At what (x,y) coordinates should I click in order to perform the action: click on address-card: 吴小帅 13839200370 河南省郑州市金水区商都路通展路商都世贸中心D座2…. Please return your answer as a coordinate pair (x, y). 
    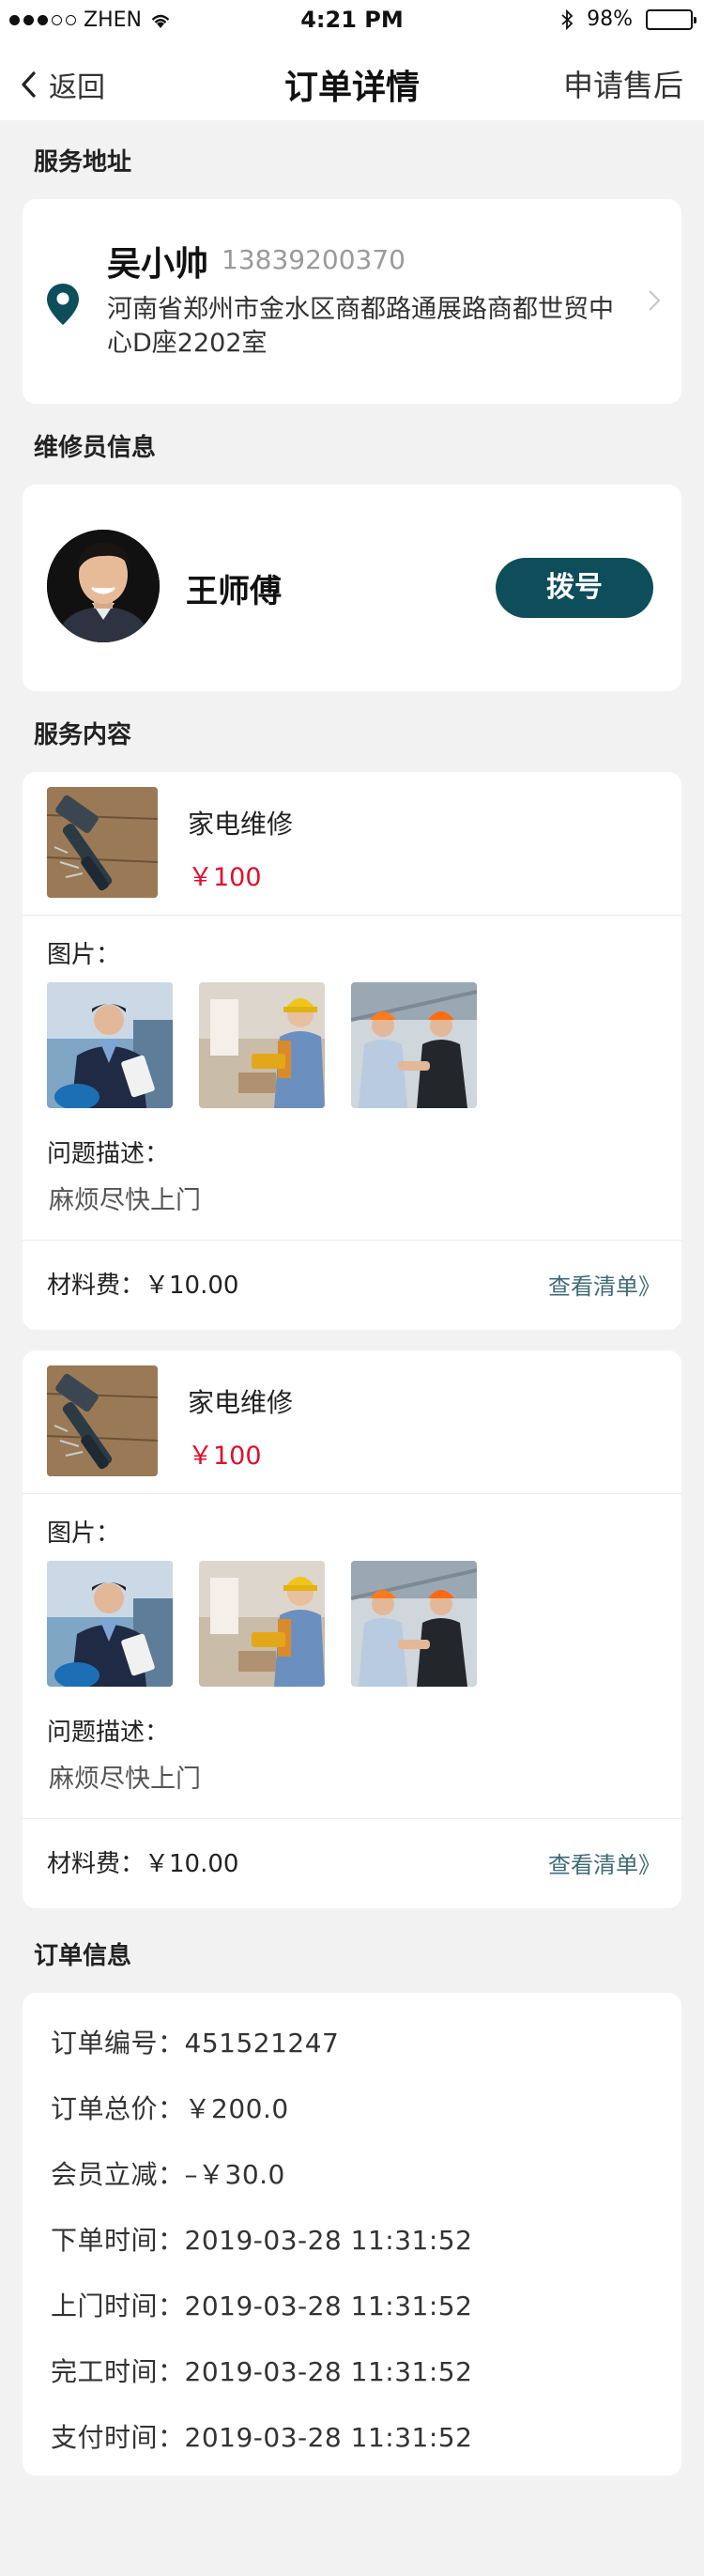
    Looking at the image, I should click on (352, 301).